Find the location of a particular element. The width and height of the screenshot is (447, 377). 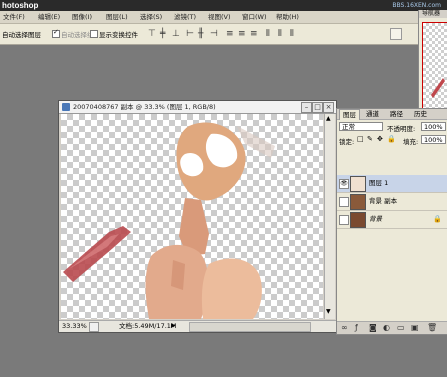

minimize-icon: – is located at coordinates (306, 107).